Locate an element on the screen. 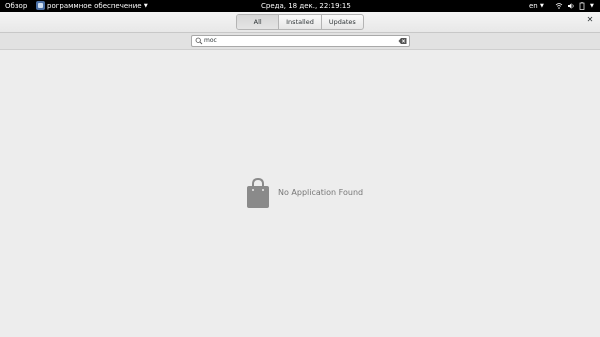 The height and width of the screenshot is (337, 600). keyboard-layout-label: en is located at coordinates (533, 6).